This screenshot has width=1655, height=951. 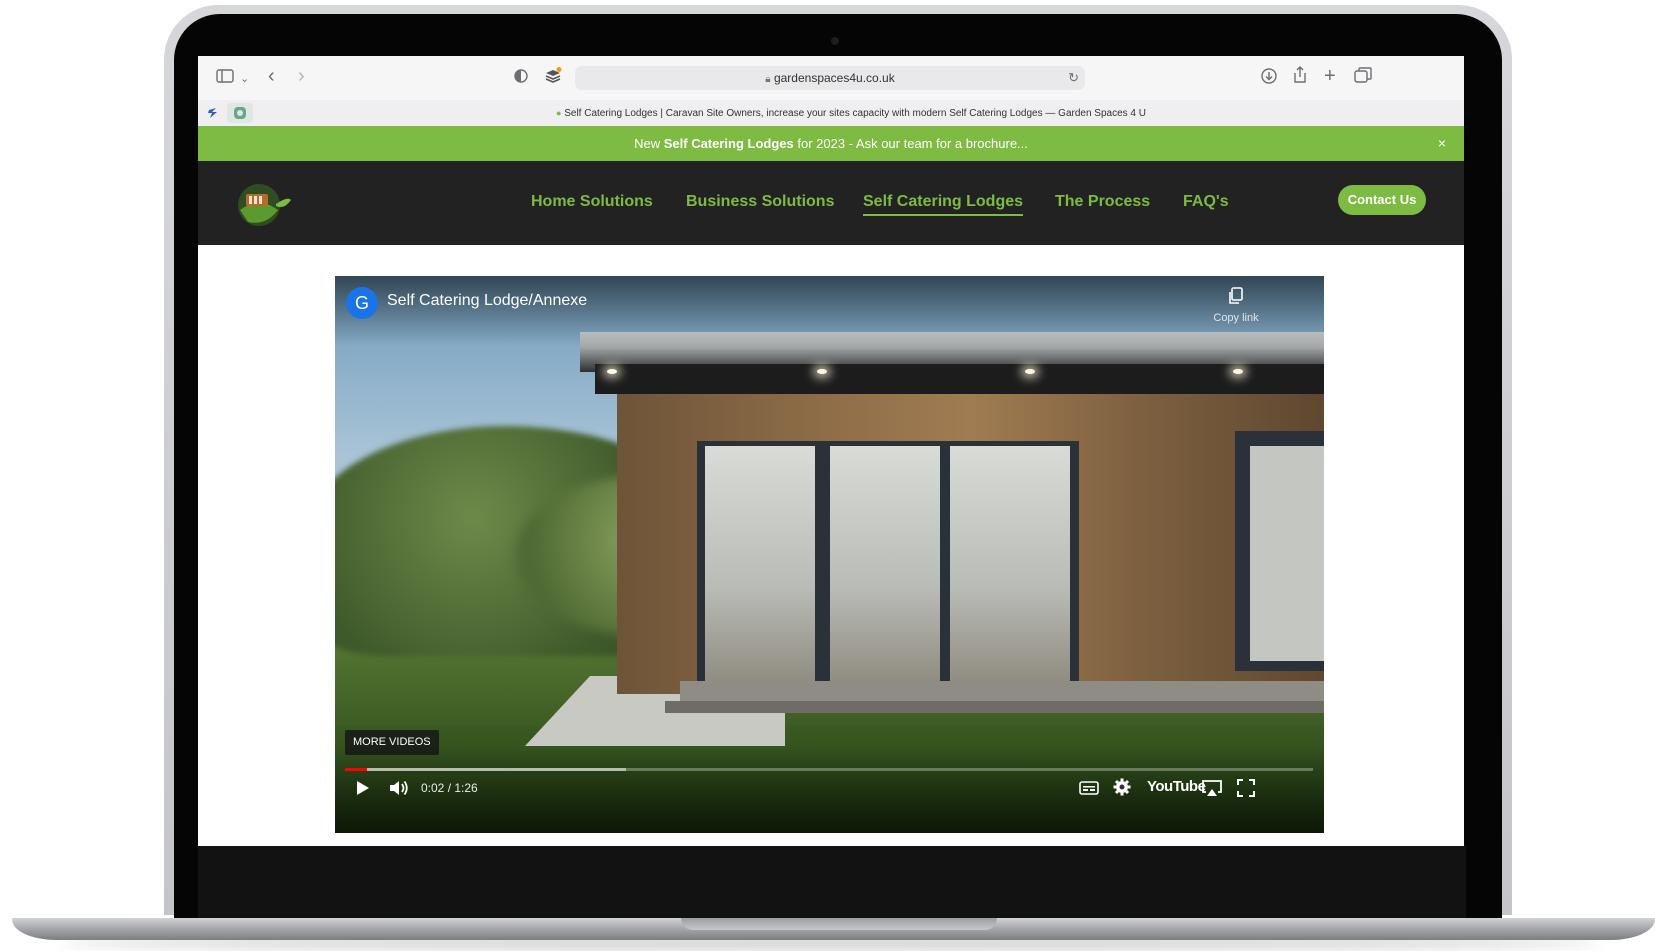 I want to click on share-icon, so click(x=1300, y=77).